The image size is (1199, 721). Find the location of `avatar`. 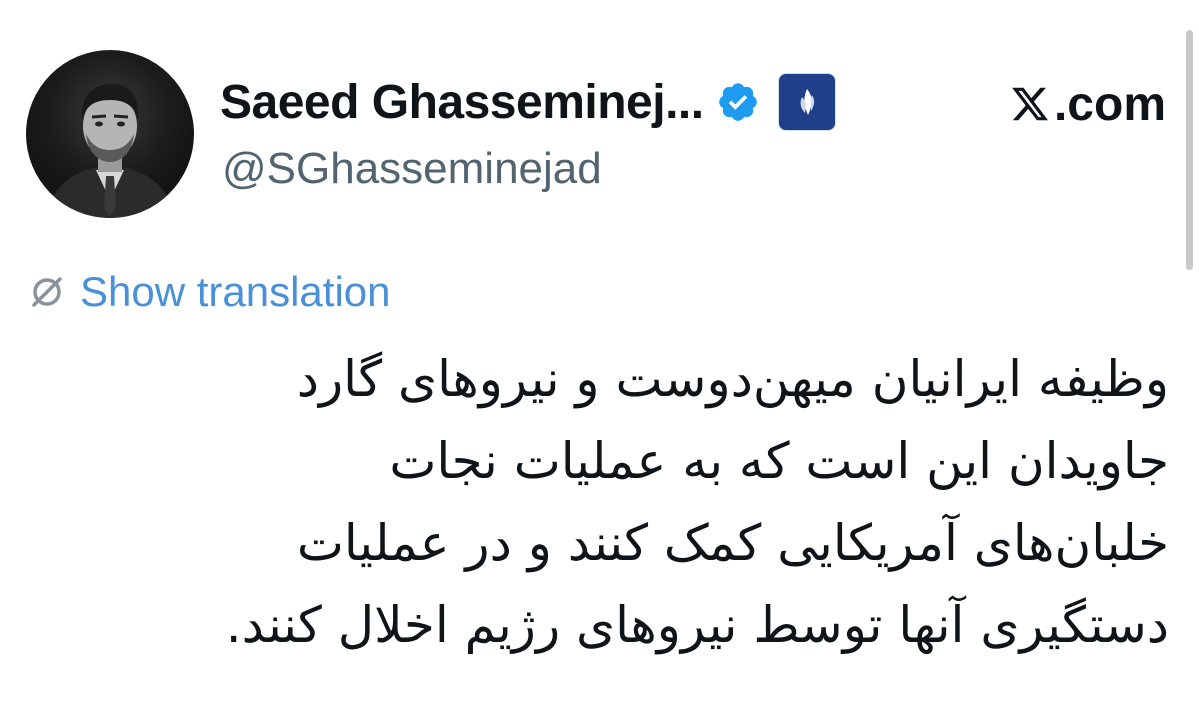

avatar is located at coordinates (110, 134).